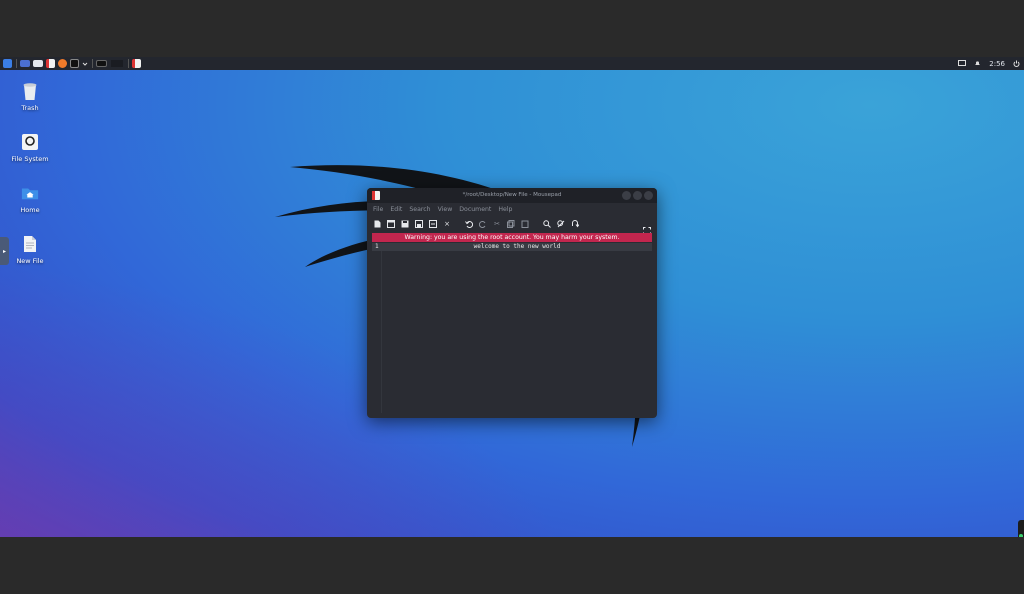  I want to click on new-window-button, so click(391, 224).